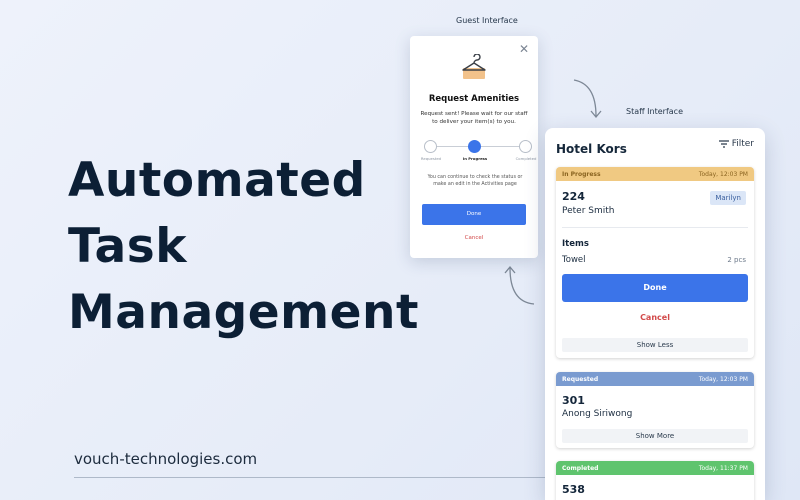  Describe the element at coordinates (655, 227) in the screenshot. I see `task-divider` at that location.